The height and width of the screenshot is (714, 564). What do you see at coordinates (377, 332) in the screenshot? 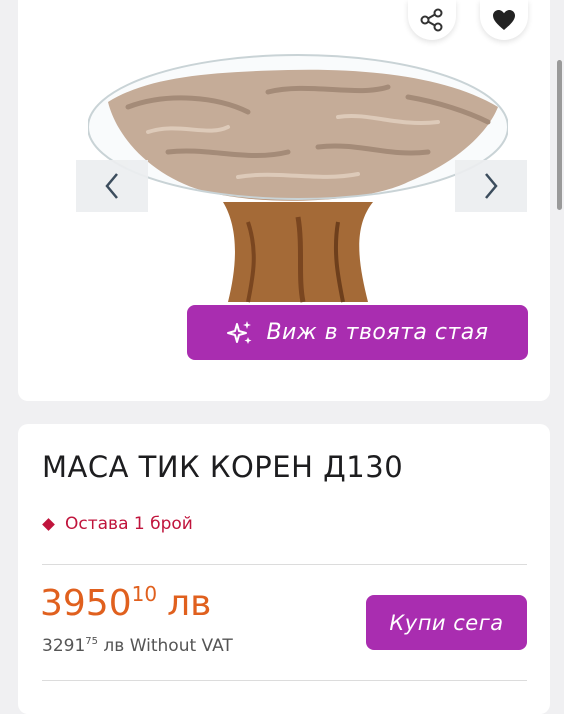
I see `view-in-room-label: Виж в твоята стая` at bounding box center [377, 332].